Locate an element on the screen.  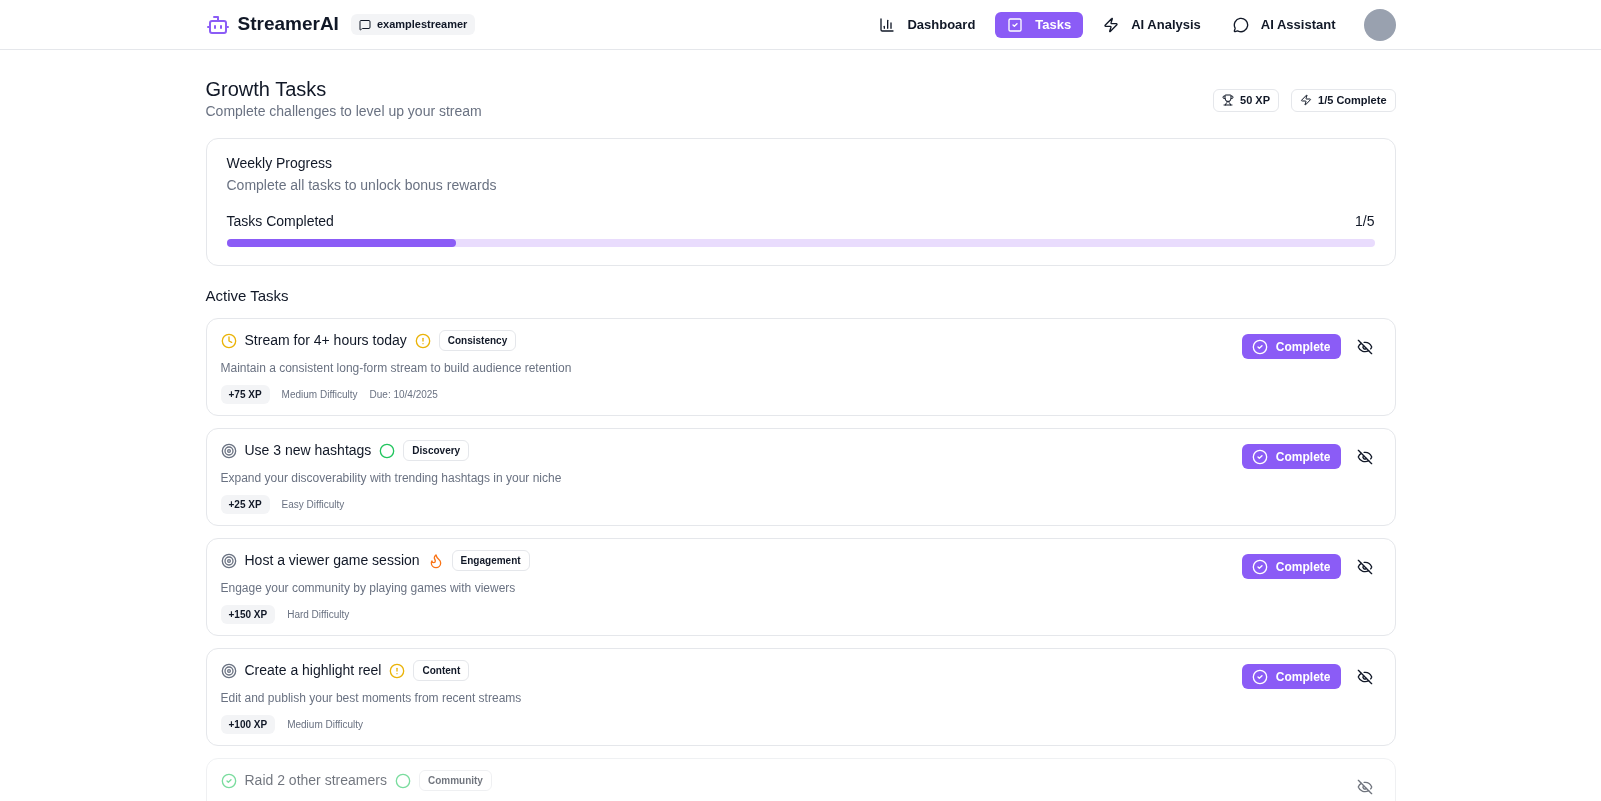
task-title: Stream for 4+ hours today is located at coordinates (325, 340).